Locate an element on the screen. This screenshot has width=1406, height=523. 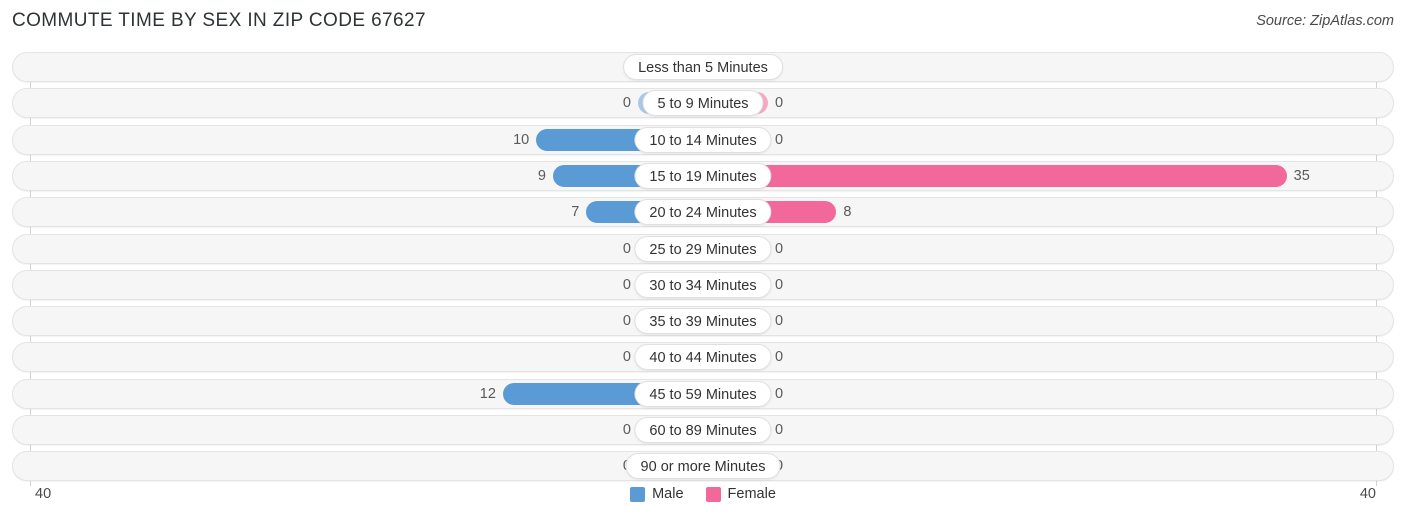
row-label-pill: 90 or more Minutes is located at coordinates (703, 466).